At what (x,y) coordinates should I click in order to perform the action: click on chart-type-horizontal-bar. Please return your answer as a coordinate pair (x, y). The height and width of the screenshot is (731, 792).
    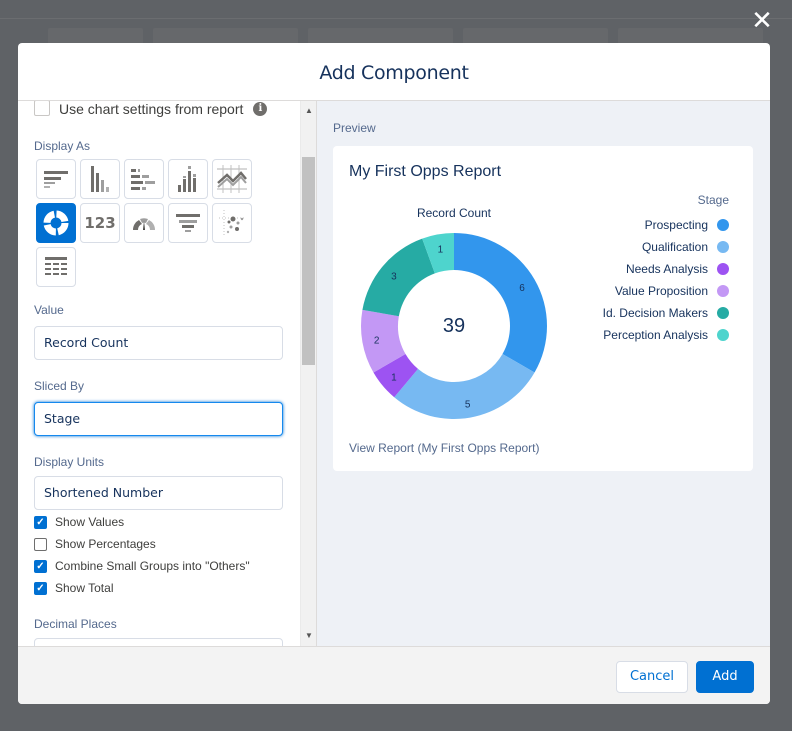
    Looking at the image, I should click on (56, 179).